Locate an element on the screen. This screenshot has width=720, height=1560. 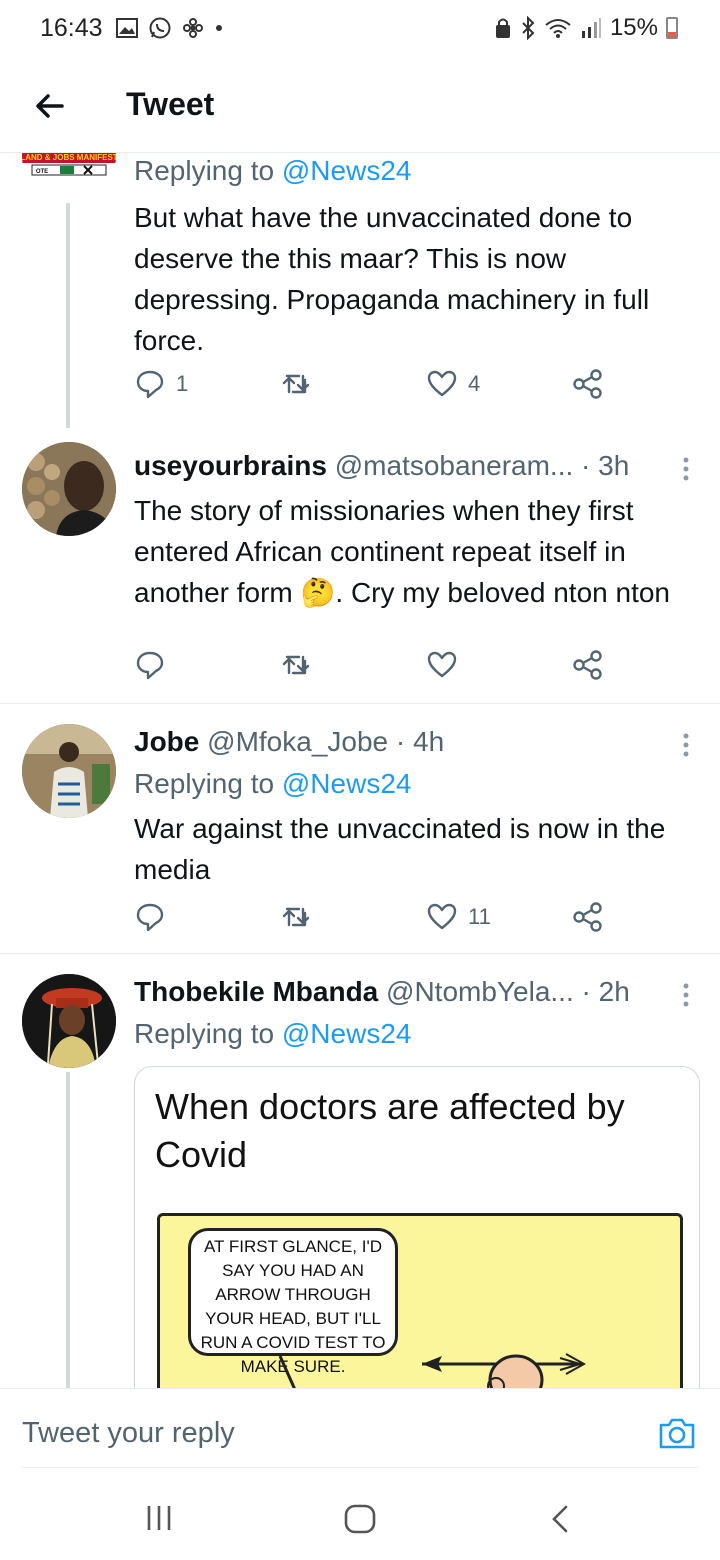
display-name: Jobe is located at coordinates (166, 741).